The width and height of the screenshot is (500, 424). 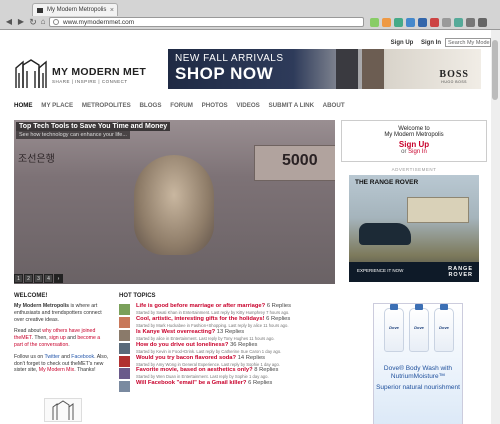 What do you see at coordinates (247, 105) in the screenshot?
I see `nav-videos: VIDEOS` at bounding box center [247, 105].